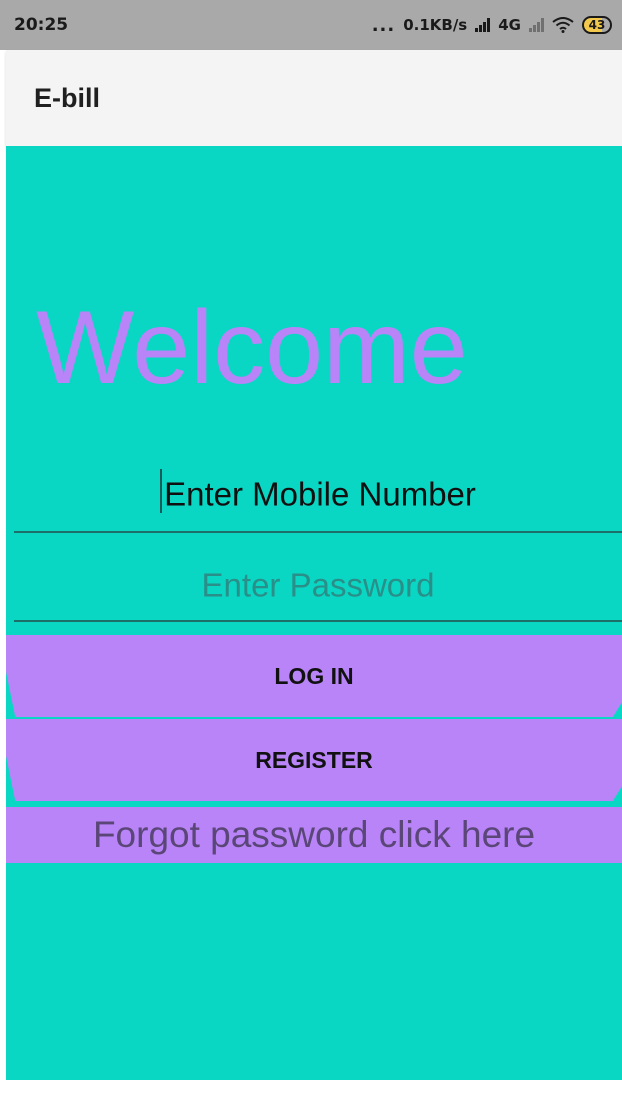 The width and height of the screenshot is (622, 1106). I want to click on welcome-heading: Welcome, so click(252, 348).